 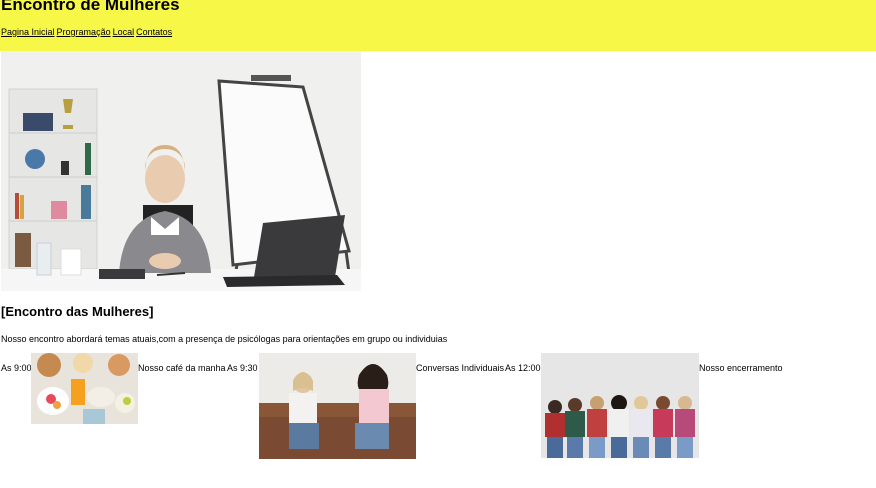 What do you see at coordinates (16, 368) in the screenshot?
I see `schedule-time-1: As 9:00` at bounding box center [16, 368].